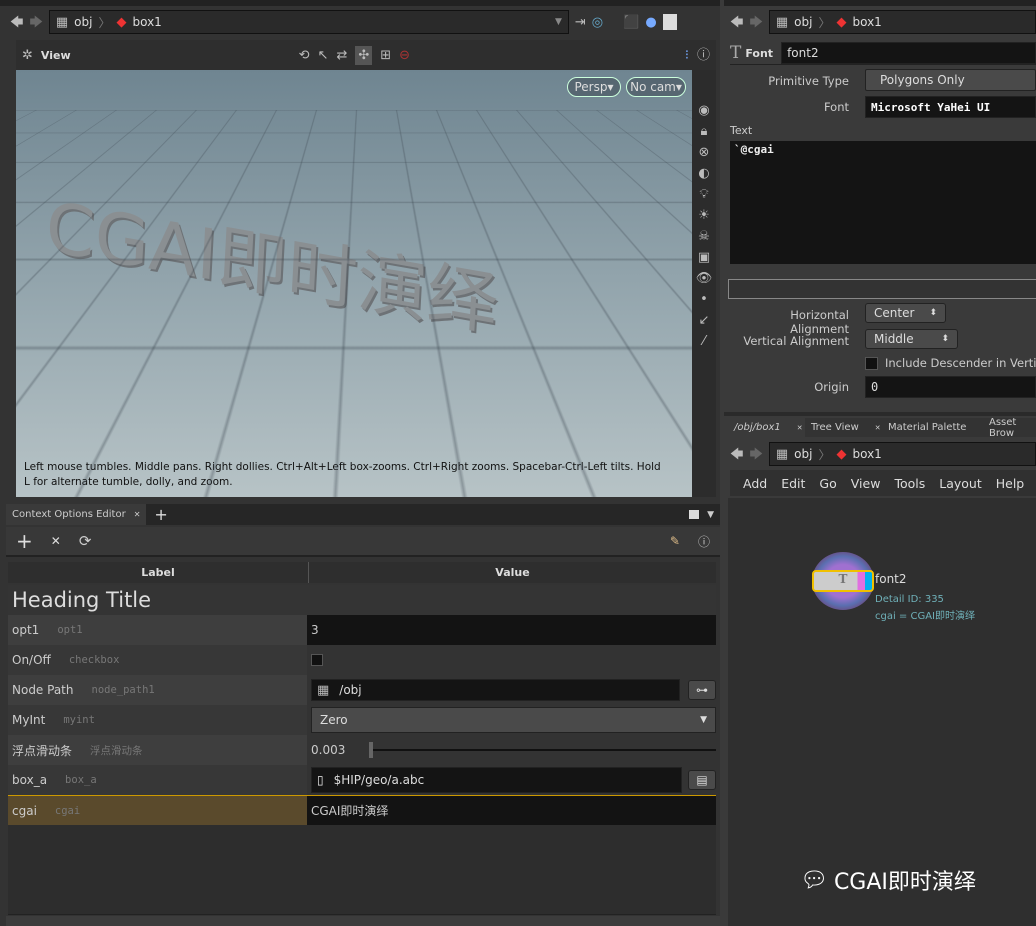  I want to click on camera-menu: No cam ▾, so click(656, 87).